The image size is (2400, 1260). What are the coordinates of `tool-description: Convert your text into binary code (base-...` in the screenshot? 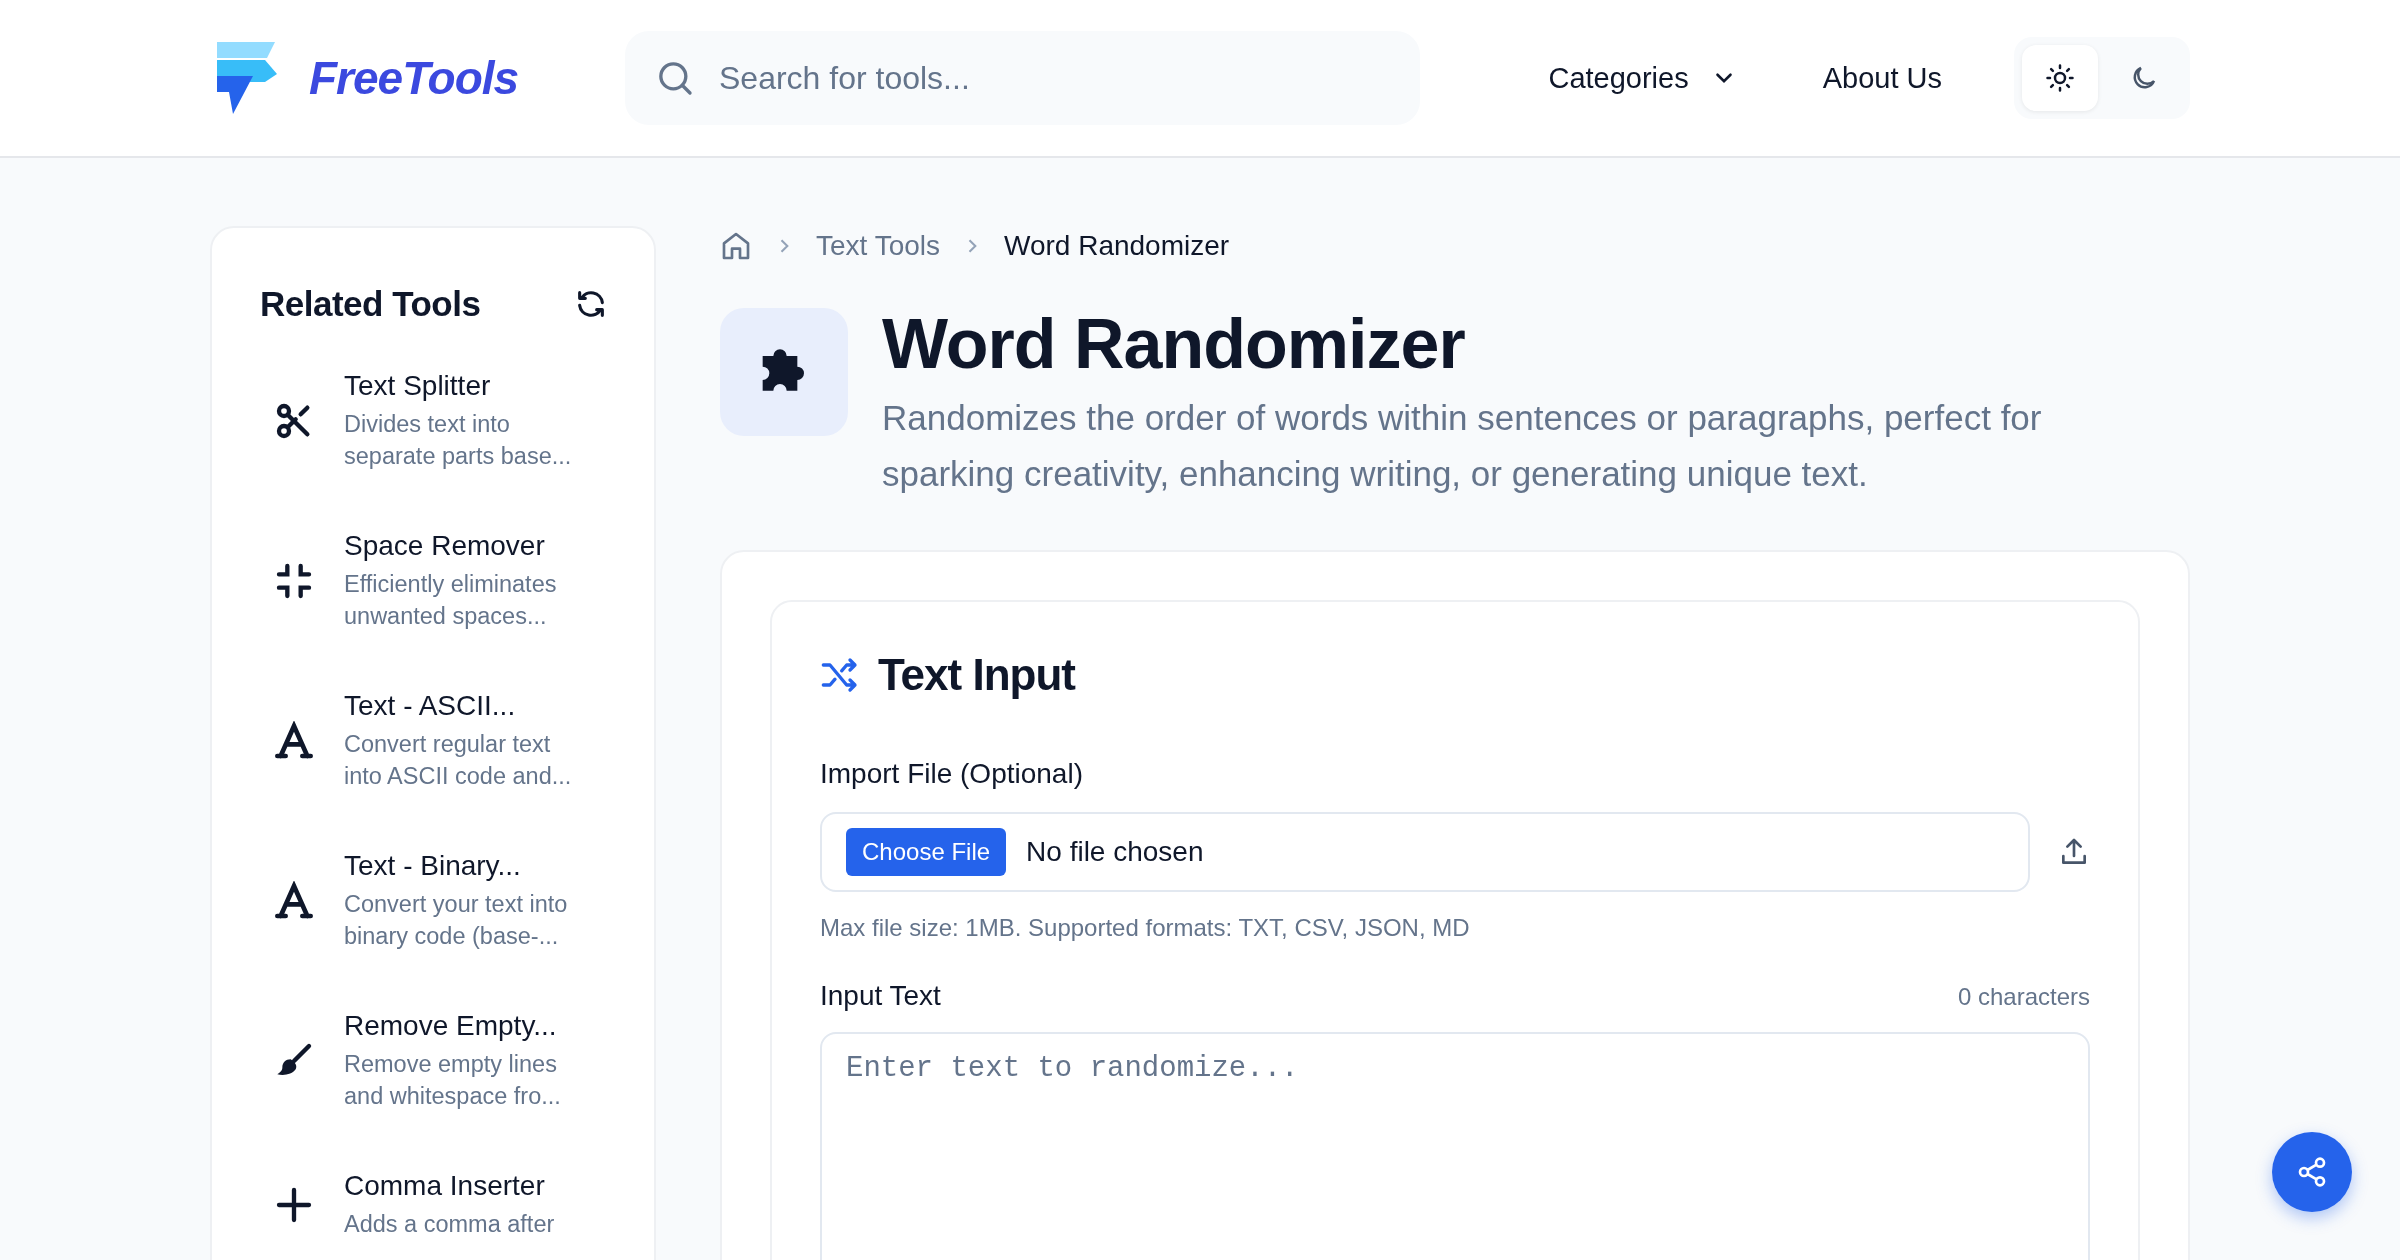 It's located at (456, 920).